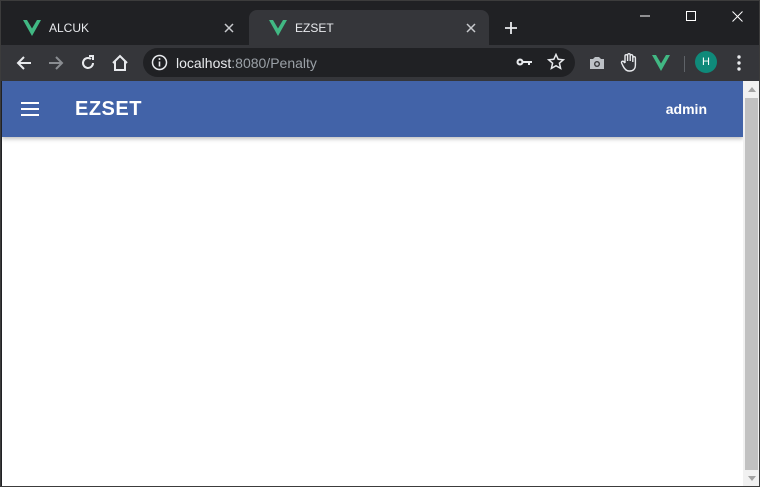 This screenshot has width=760, height=487. Describe the element at coordinates (597, 63) in the screenshot. I see `camera-extension-icon` at that location.